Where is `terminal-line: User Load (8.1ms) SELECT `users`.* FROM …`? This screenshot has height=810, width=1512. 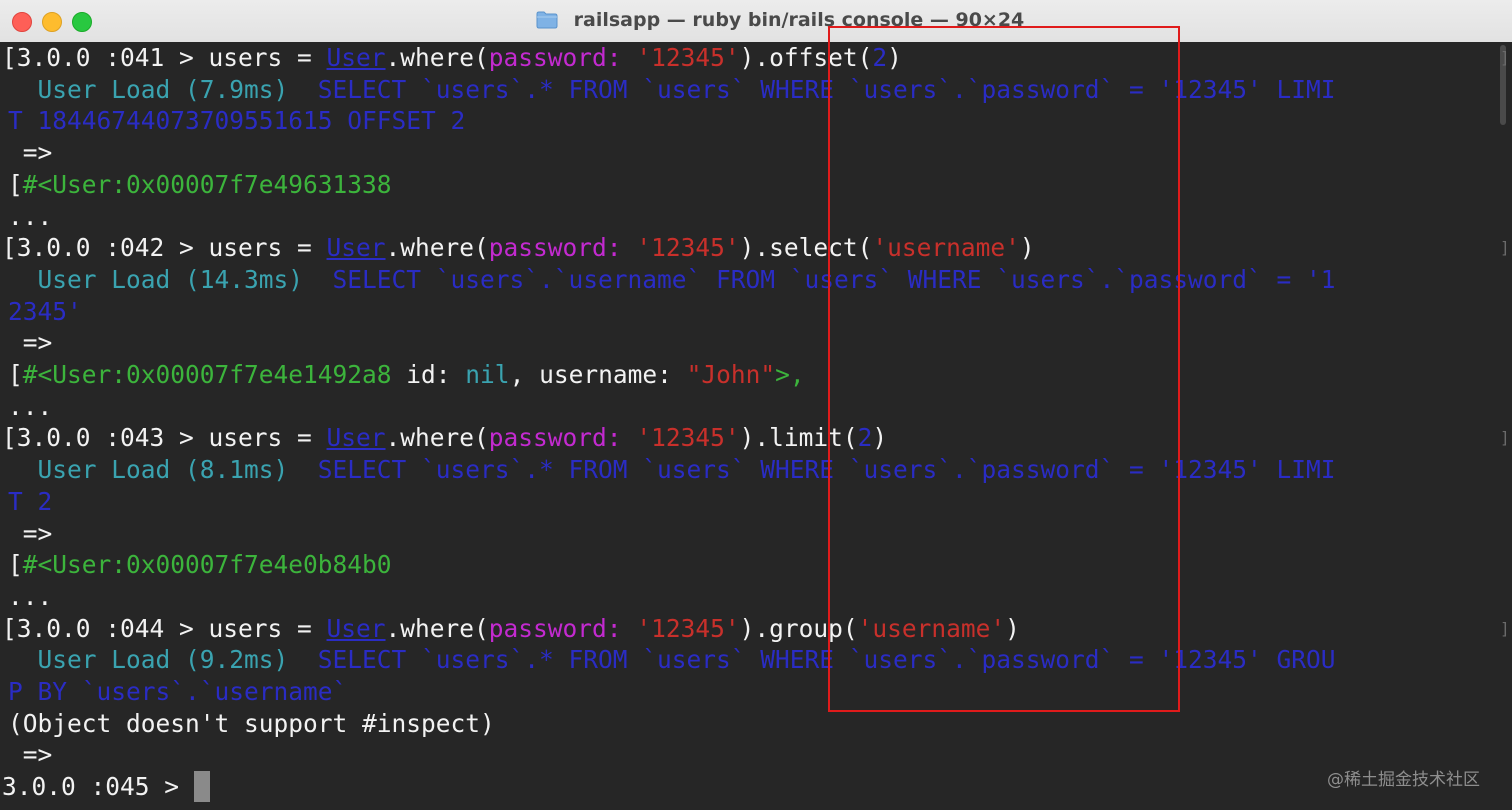
terminal-line: User Load (8.1ms) SELECT `users`.* FROM … is located at coordinates (672, 469).